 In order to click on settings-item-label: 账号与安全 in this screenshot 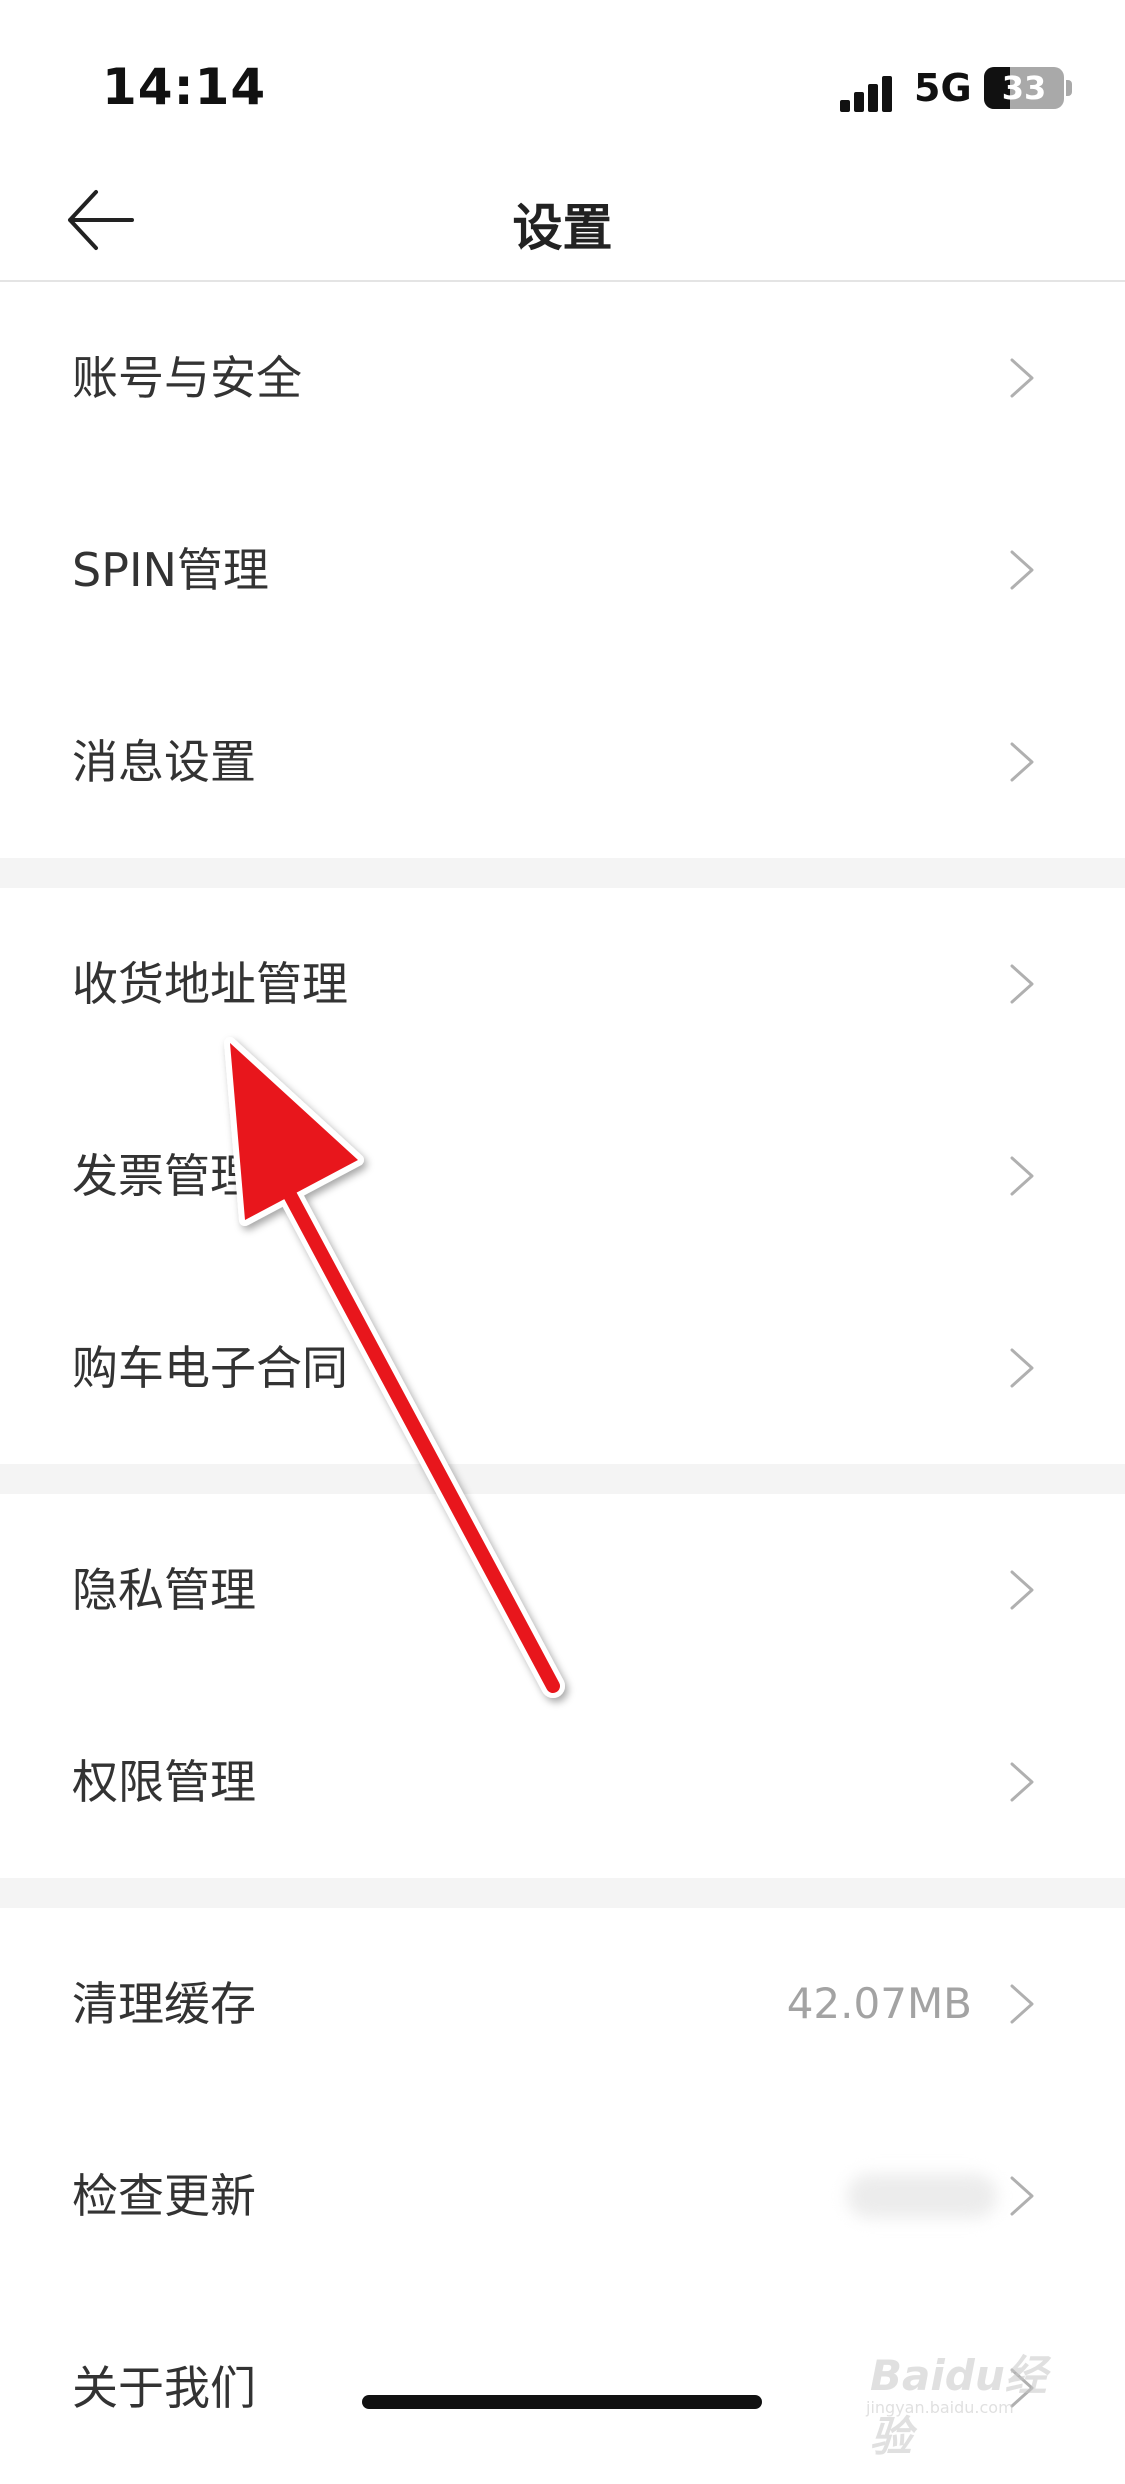, I will do `click(187, 378)`.